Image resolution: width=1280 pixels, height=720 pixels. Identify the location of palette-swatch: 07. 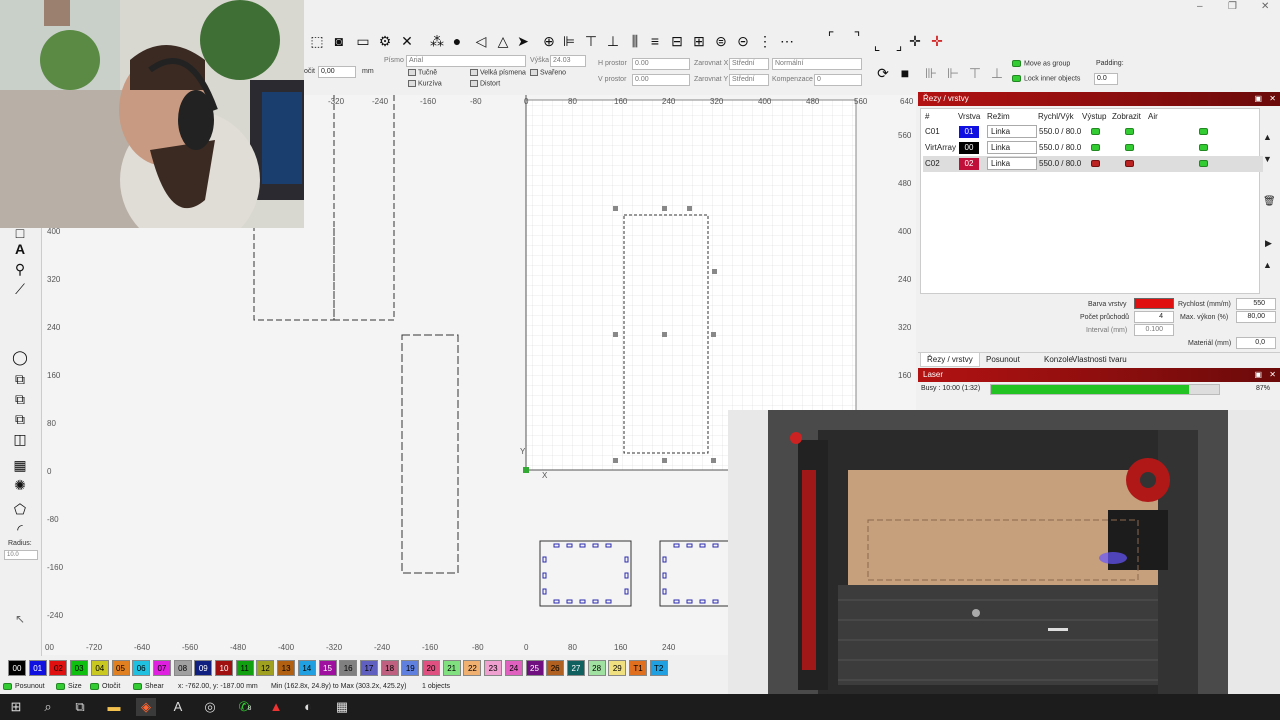
(161, 668).